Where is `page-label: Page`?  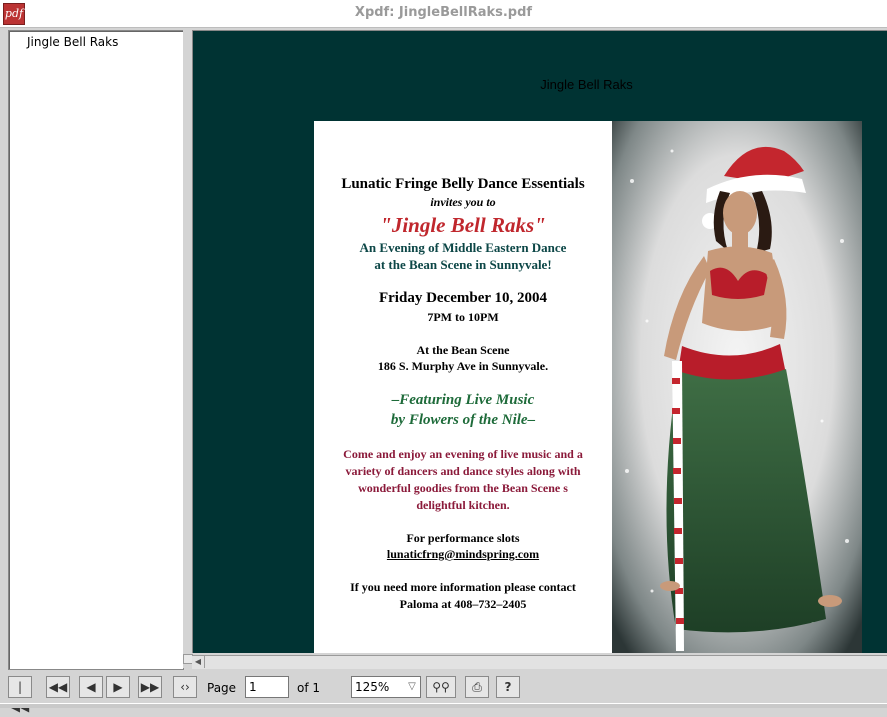
page-label: Page is located at coordinates (222, 688).